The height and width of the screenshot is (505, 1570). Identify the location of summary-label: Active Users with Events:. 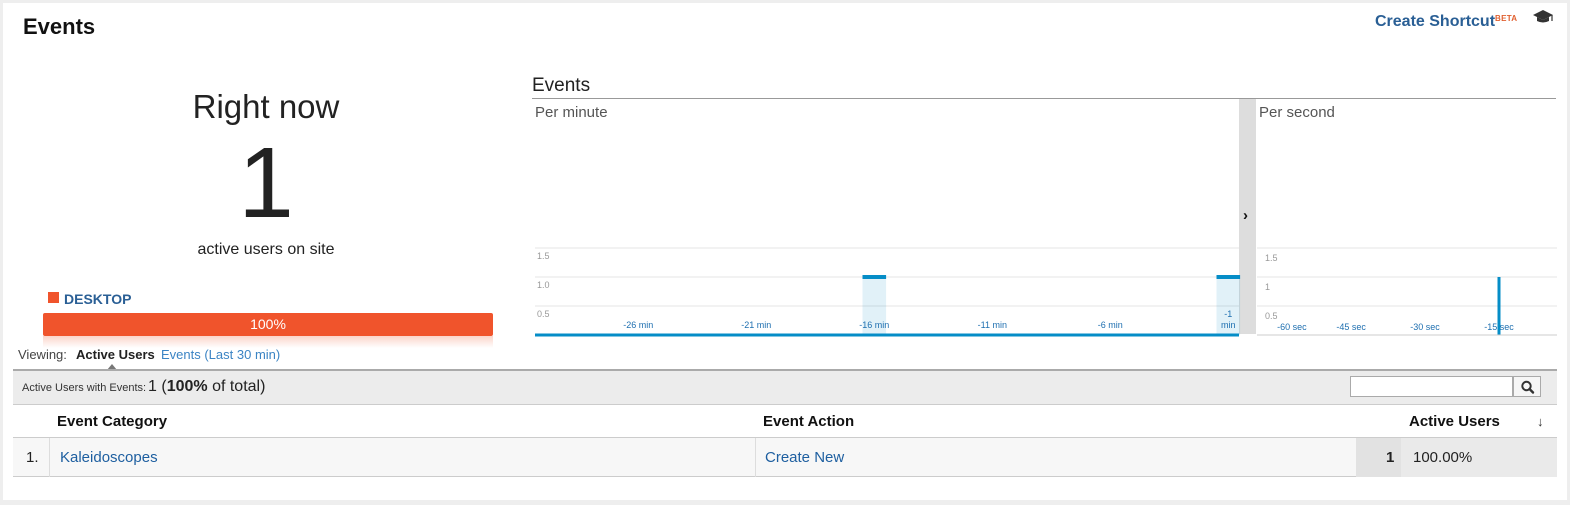
(84, 388).